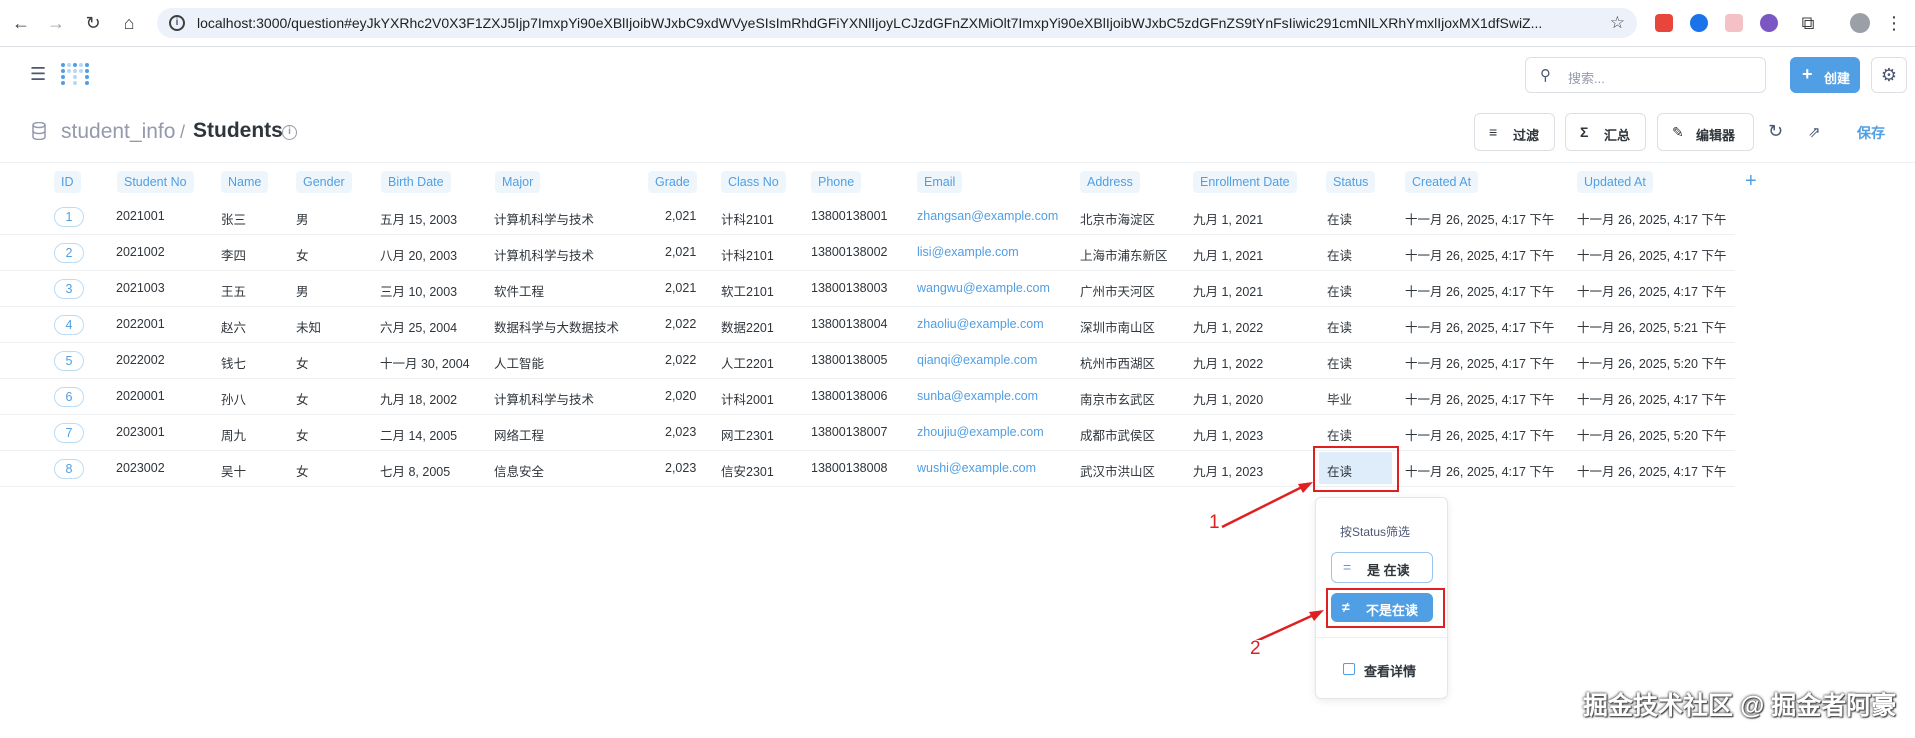  What do you see at coordinates (1117, 398) in the screenshot?
I see `cell-address: 南京市玄武区` at bounding box center [1117, 398].